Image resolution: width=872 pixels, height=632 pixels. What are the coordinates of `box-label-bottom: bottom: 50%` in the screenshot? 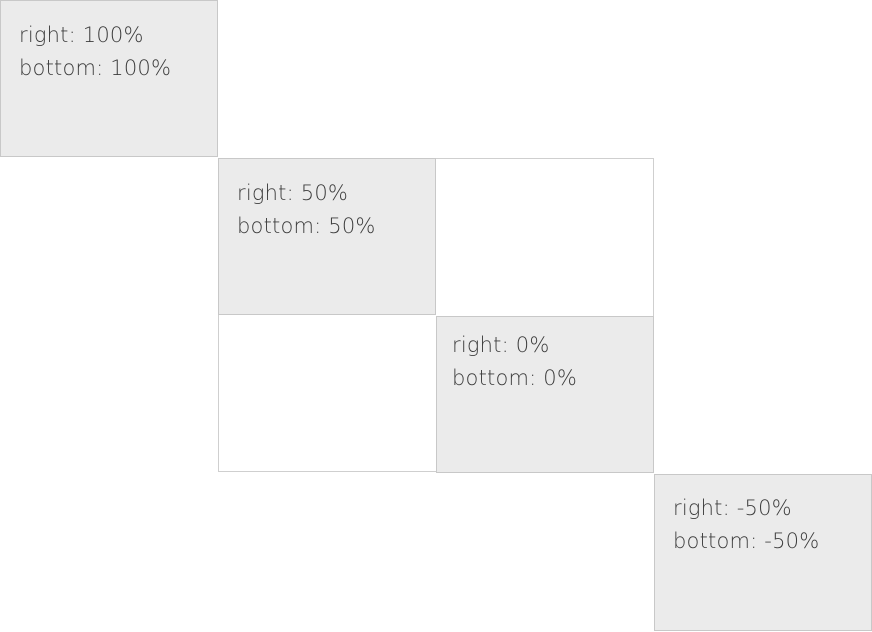 It's located at (306, 226).